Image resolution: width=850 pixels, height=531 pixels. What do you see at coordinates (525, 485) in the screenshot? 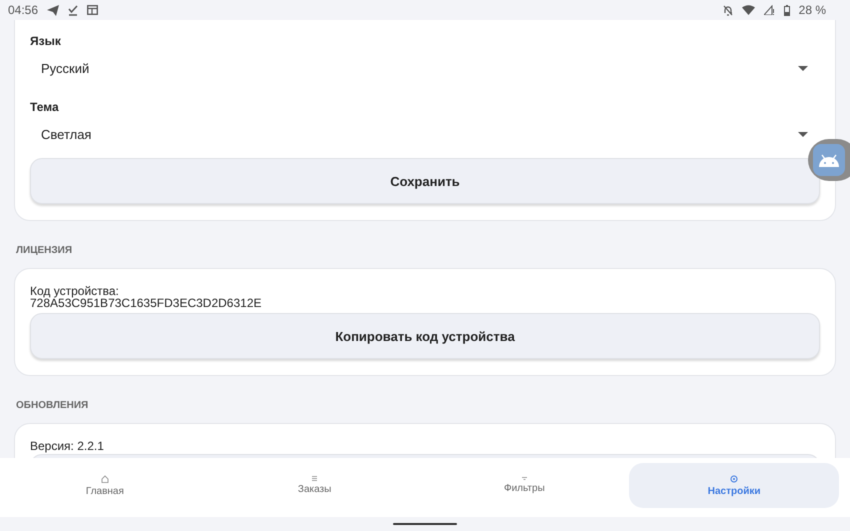
I see `nav-tab: Фильтры` at bounding box center [525, 485].